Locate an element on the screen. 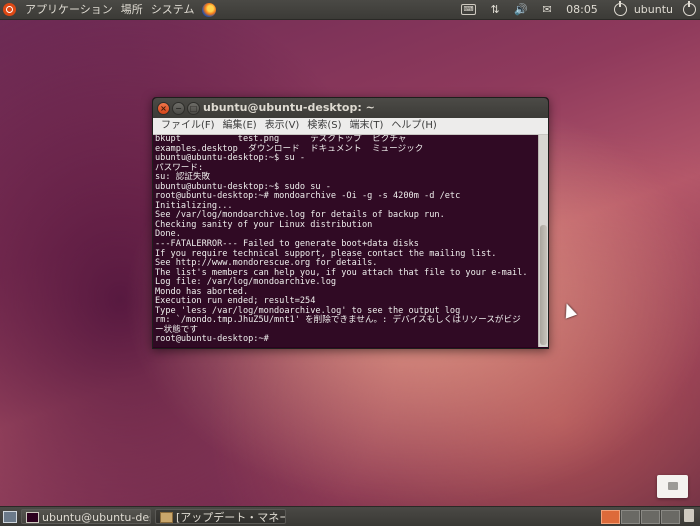 This screenshot has height=526, width=700. firefox-icon is located at coordinates (209, 9).